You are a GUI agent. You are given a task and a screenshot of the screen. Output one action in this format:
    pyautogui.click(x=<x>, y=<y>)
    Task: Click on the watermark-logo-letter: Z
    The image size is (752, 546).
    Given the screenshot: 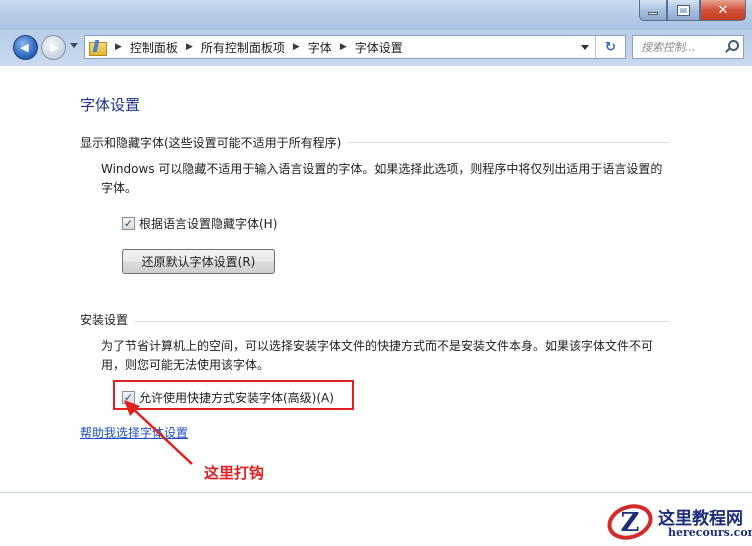 What is the action you would take?
    pyautogui.click(x=630, y=523)
    